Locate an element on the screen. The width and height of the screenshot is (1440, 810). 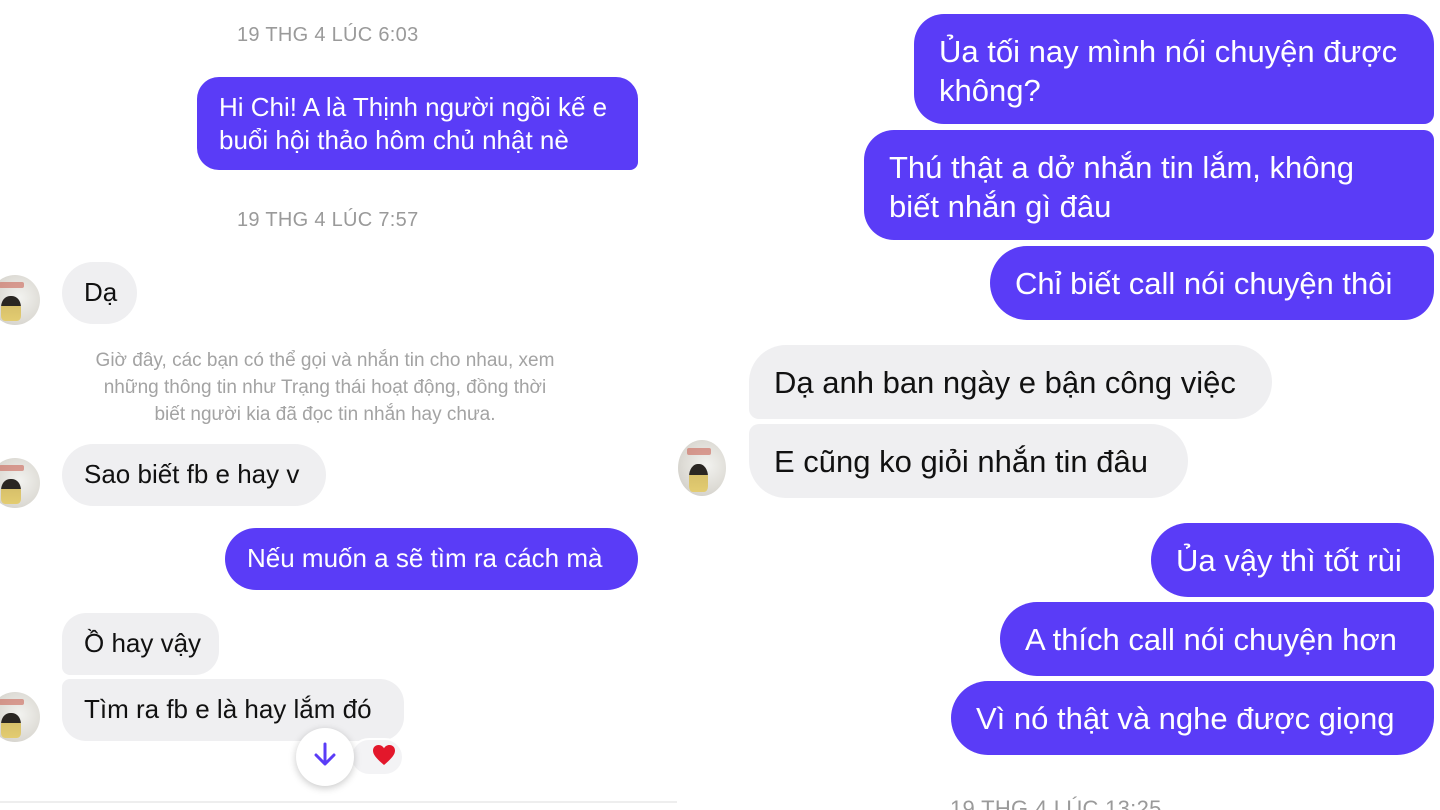
outgoing-message: Ủa vậy thì tốt rùi is located at coordinates (1292, 560).